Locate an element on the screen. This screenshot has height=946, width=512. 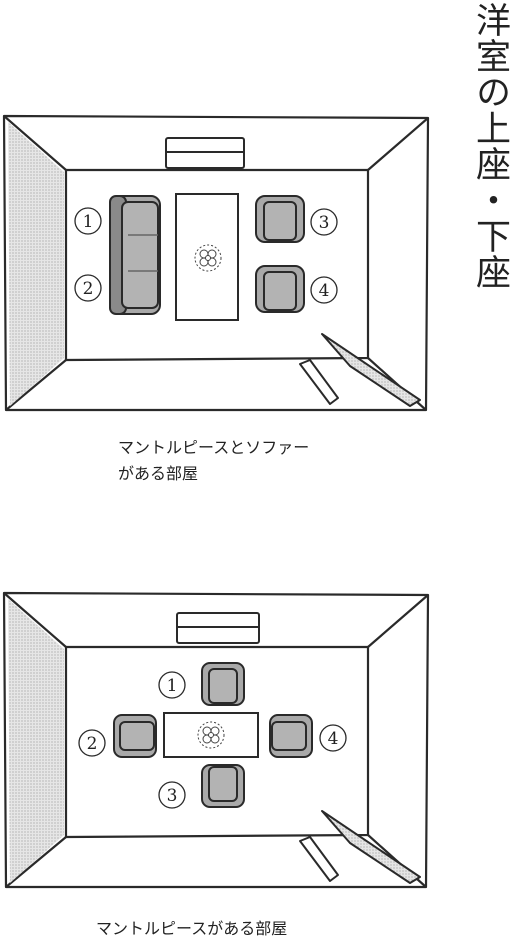
page-title: 洋室の上座・下座 is located at coordinates (490, 146).